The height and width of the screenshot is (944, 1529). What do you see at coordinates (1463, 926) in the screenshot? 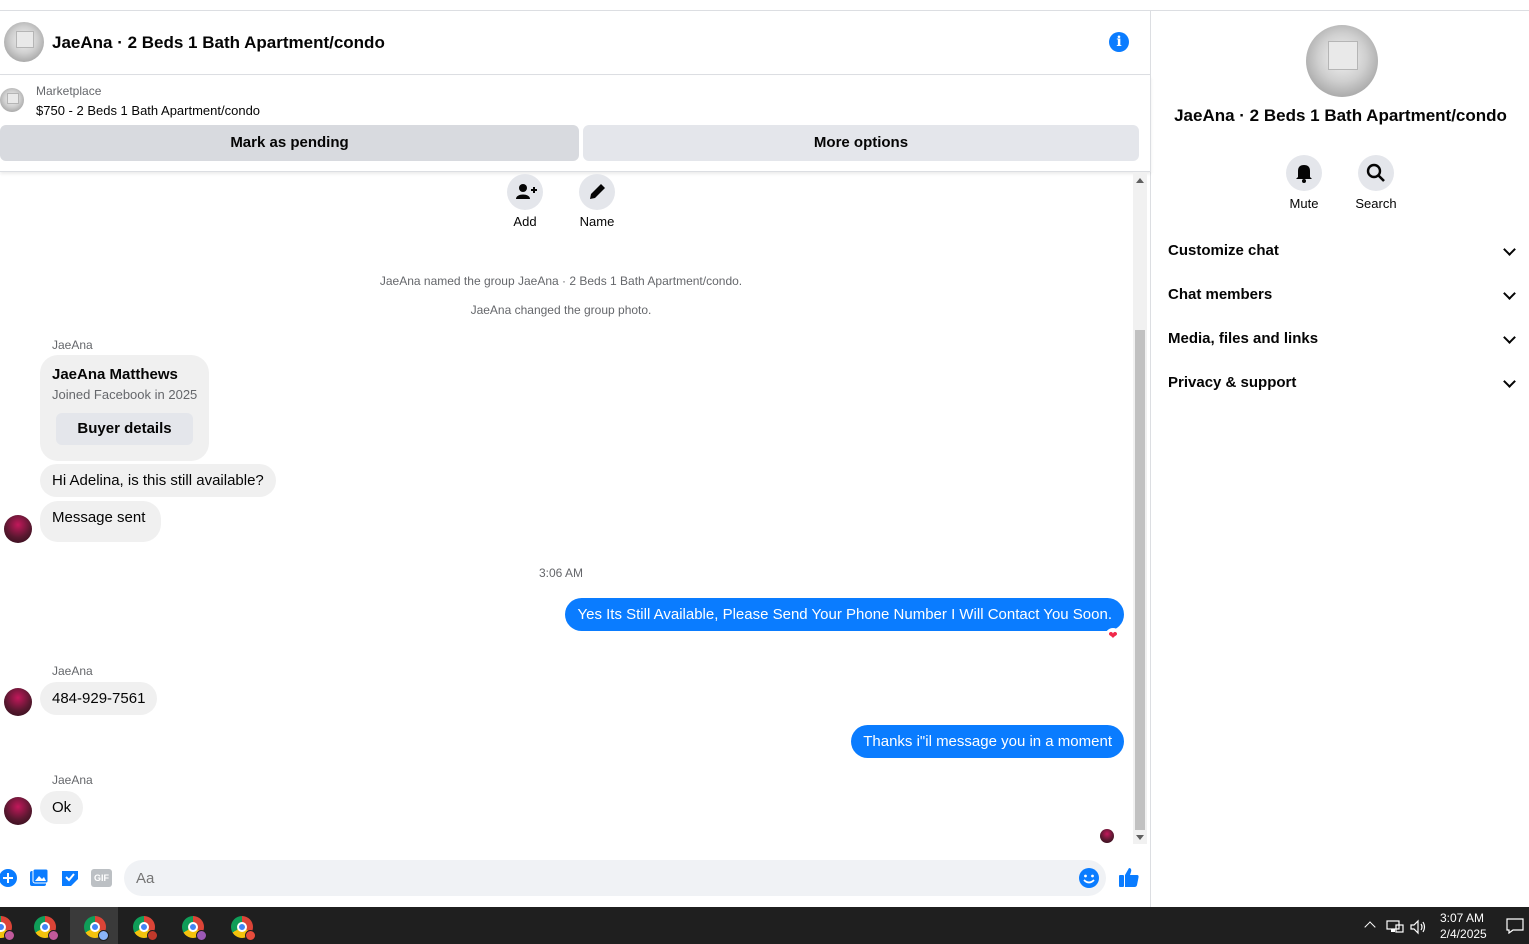
I see `system-clock: 3:07 AM 2/4/2025` at bounding box center [1463, 926].